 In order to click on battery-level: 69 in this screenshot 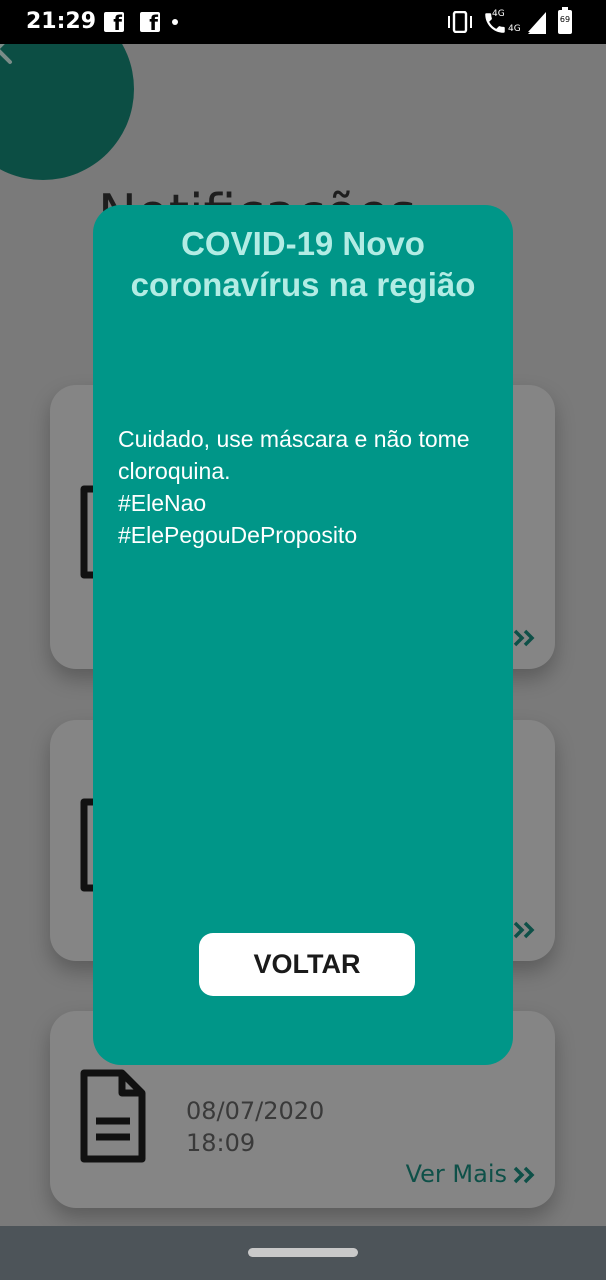, I will do `click(565, 19)`.